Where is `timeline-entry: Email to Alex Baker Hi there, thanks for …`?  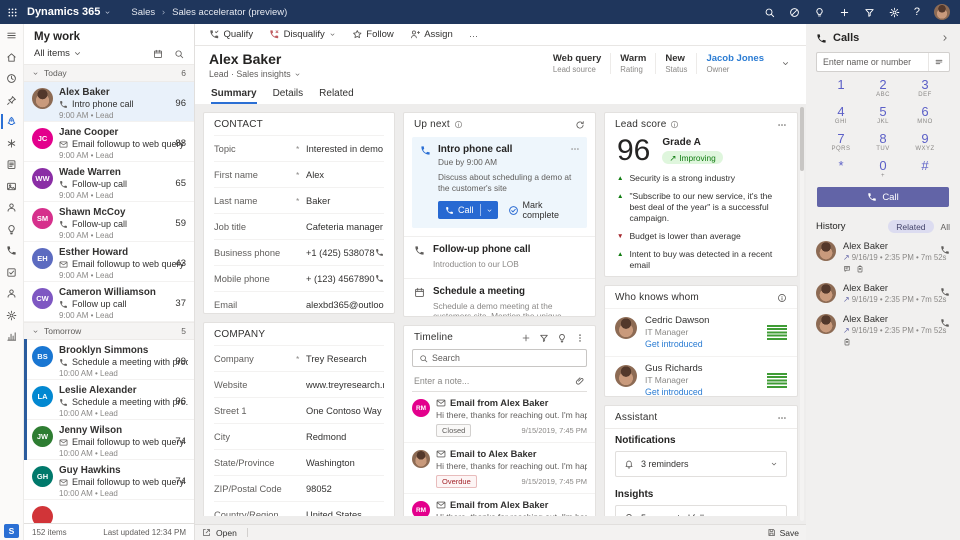 timeline-entry: Email to Alex Baker Hi there, thanks for … is located at coordinates (499, 468).